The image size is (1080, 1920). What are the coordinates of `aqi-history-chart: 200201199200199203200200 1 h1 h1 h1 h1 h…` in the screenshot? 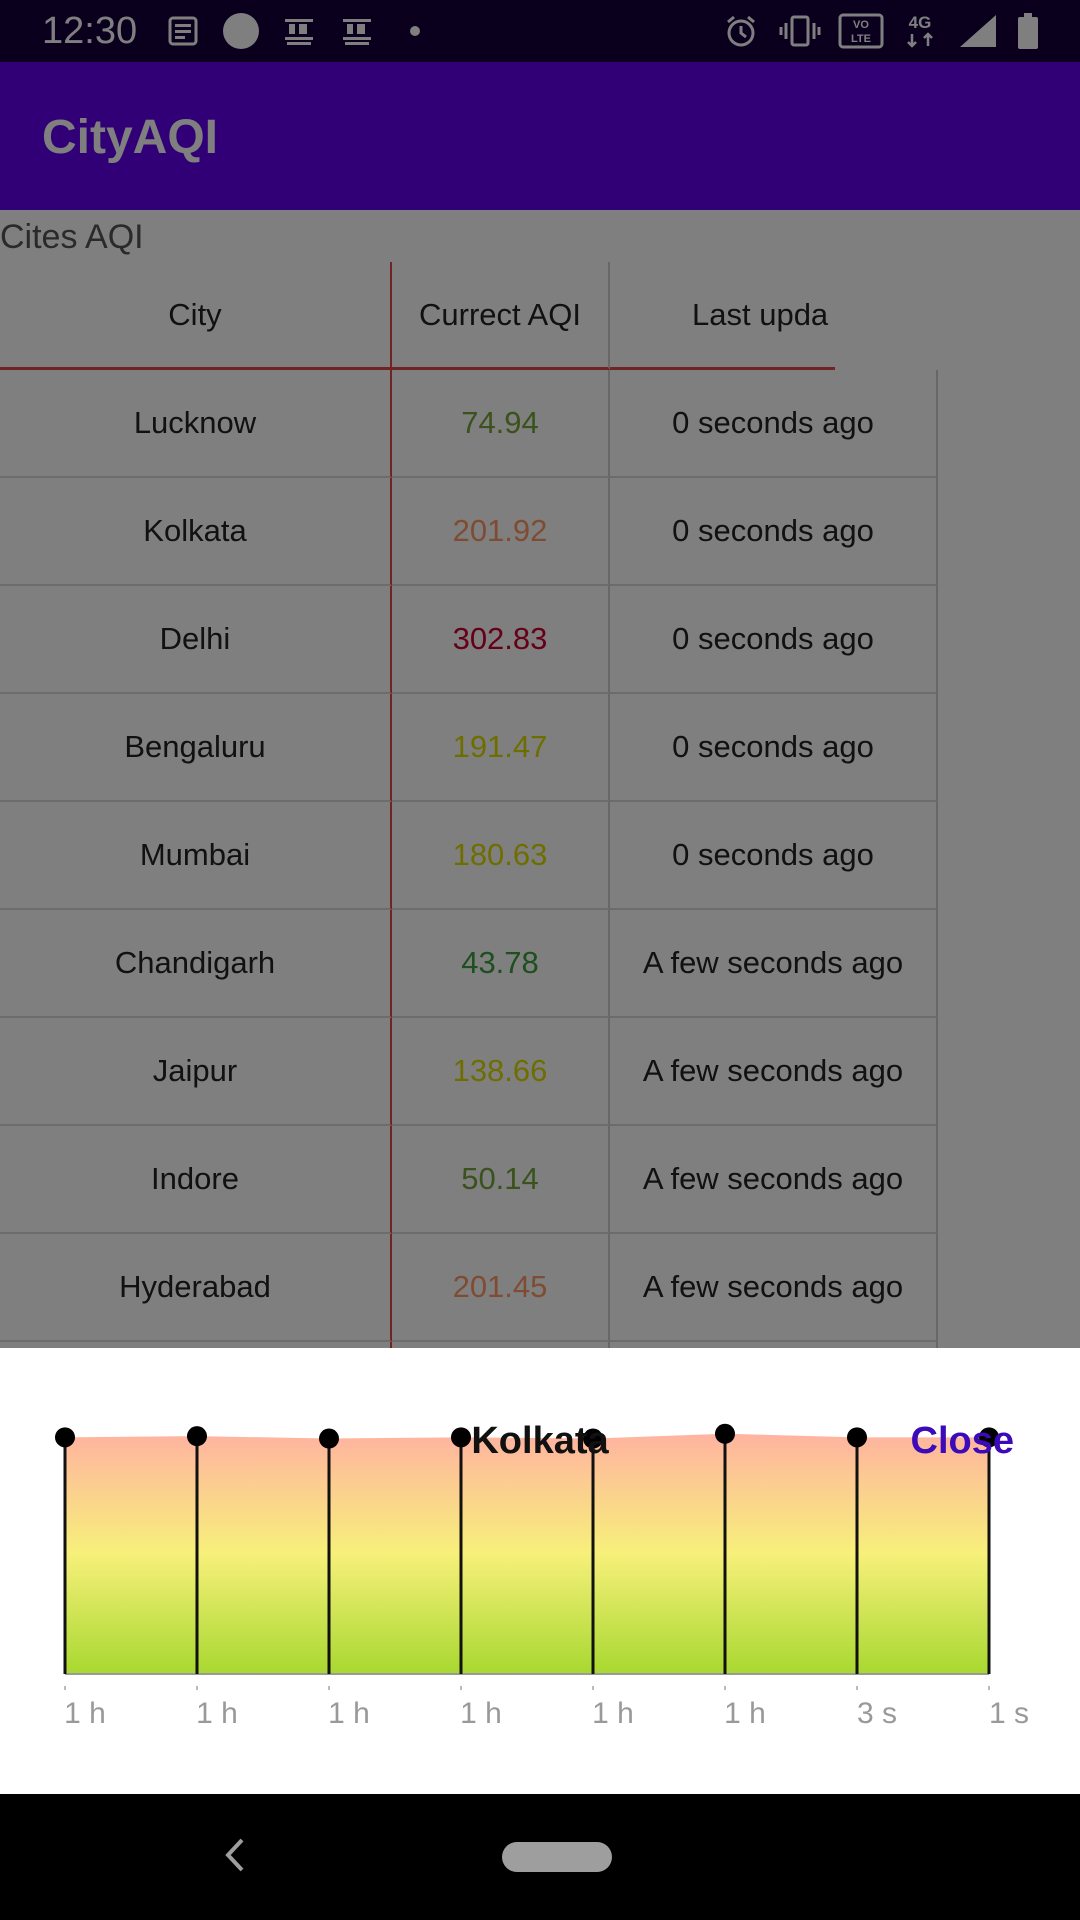 It's located at (542, 1576).